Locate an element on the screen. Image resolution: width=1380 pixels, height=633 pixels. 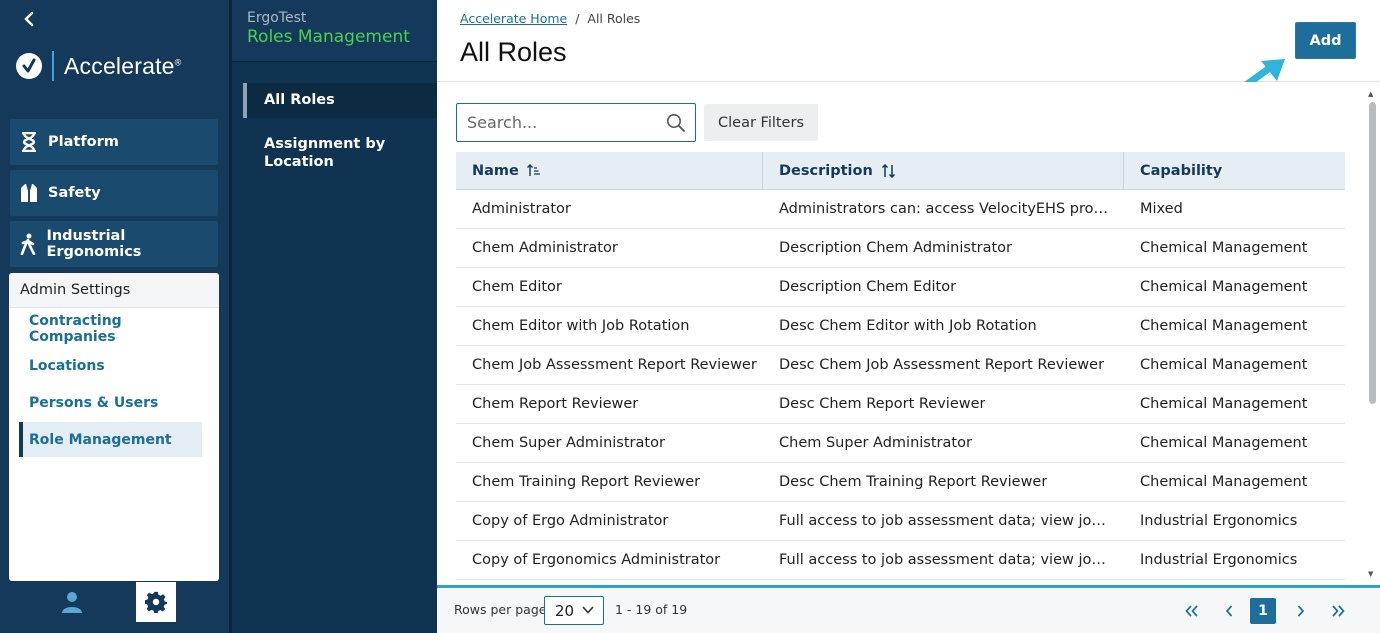
module-label: Platform is located at coordinates (83, 142).